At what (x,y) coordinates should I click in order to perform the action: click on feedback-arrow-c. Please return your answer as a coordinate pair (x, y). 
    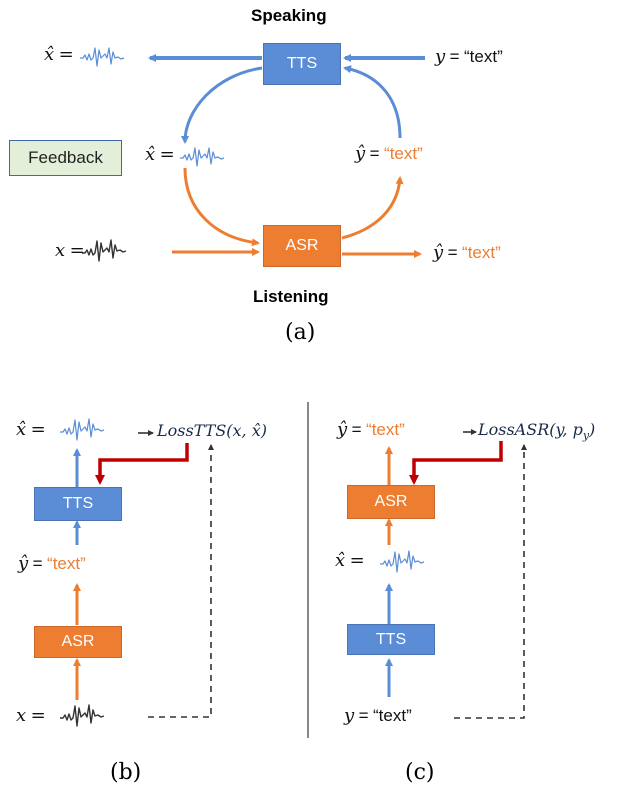
    Looking at the image, I should click on (456, 463).